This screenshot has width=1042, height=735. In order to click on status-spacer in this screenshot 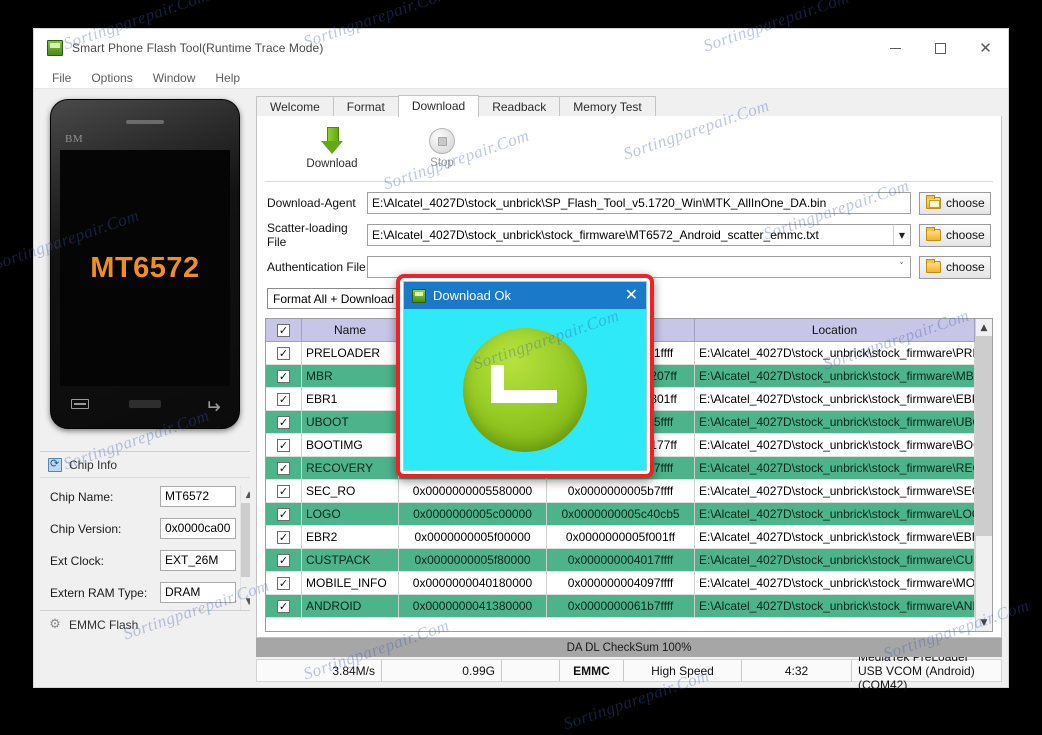, I will do `click(145, 670)`.